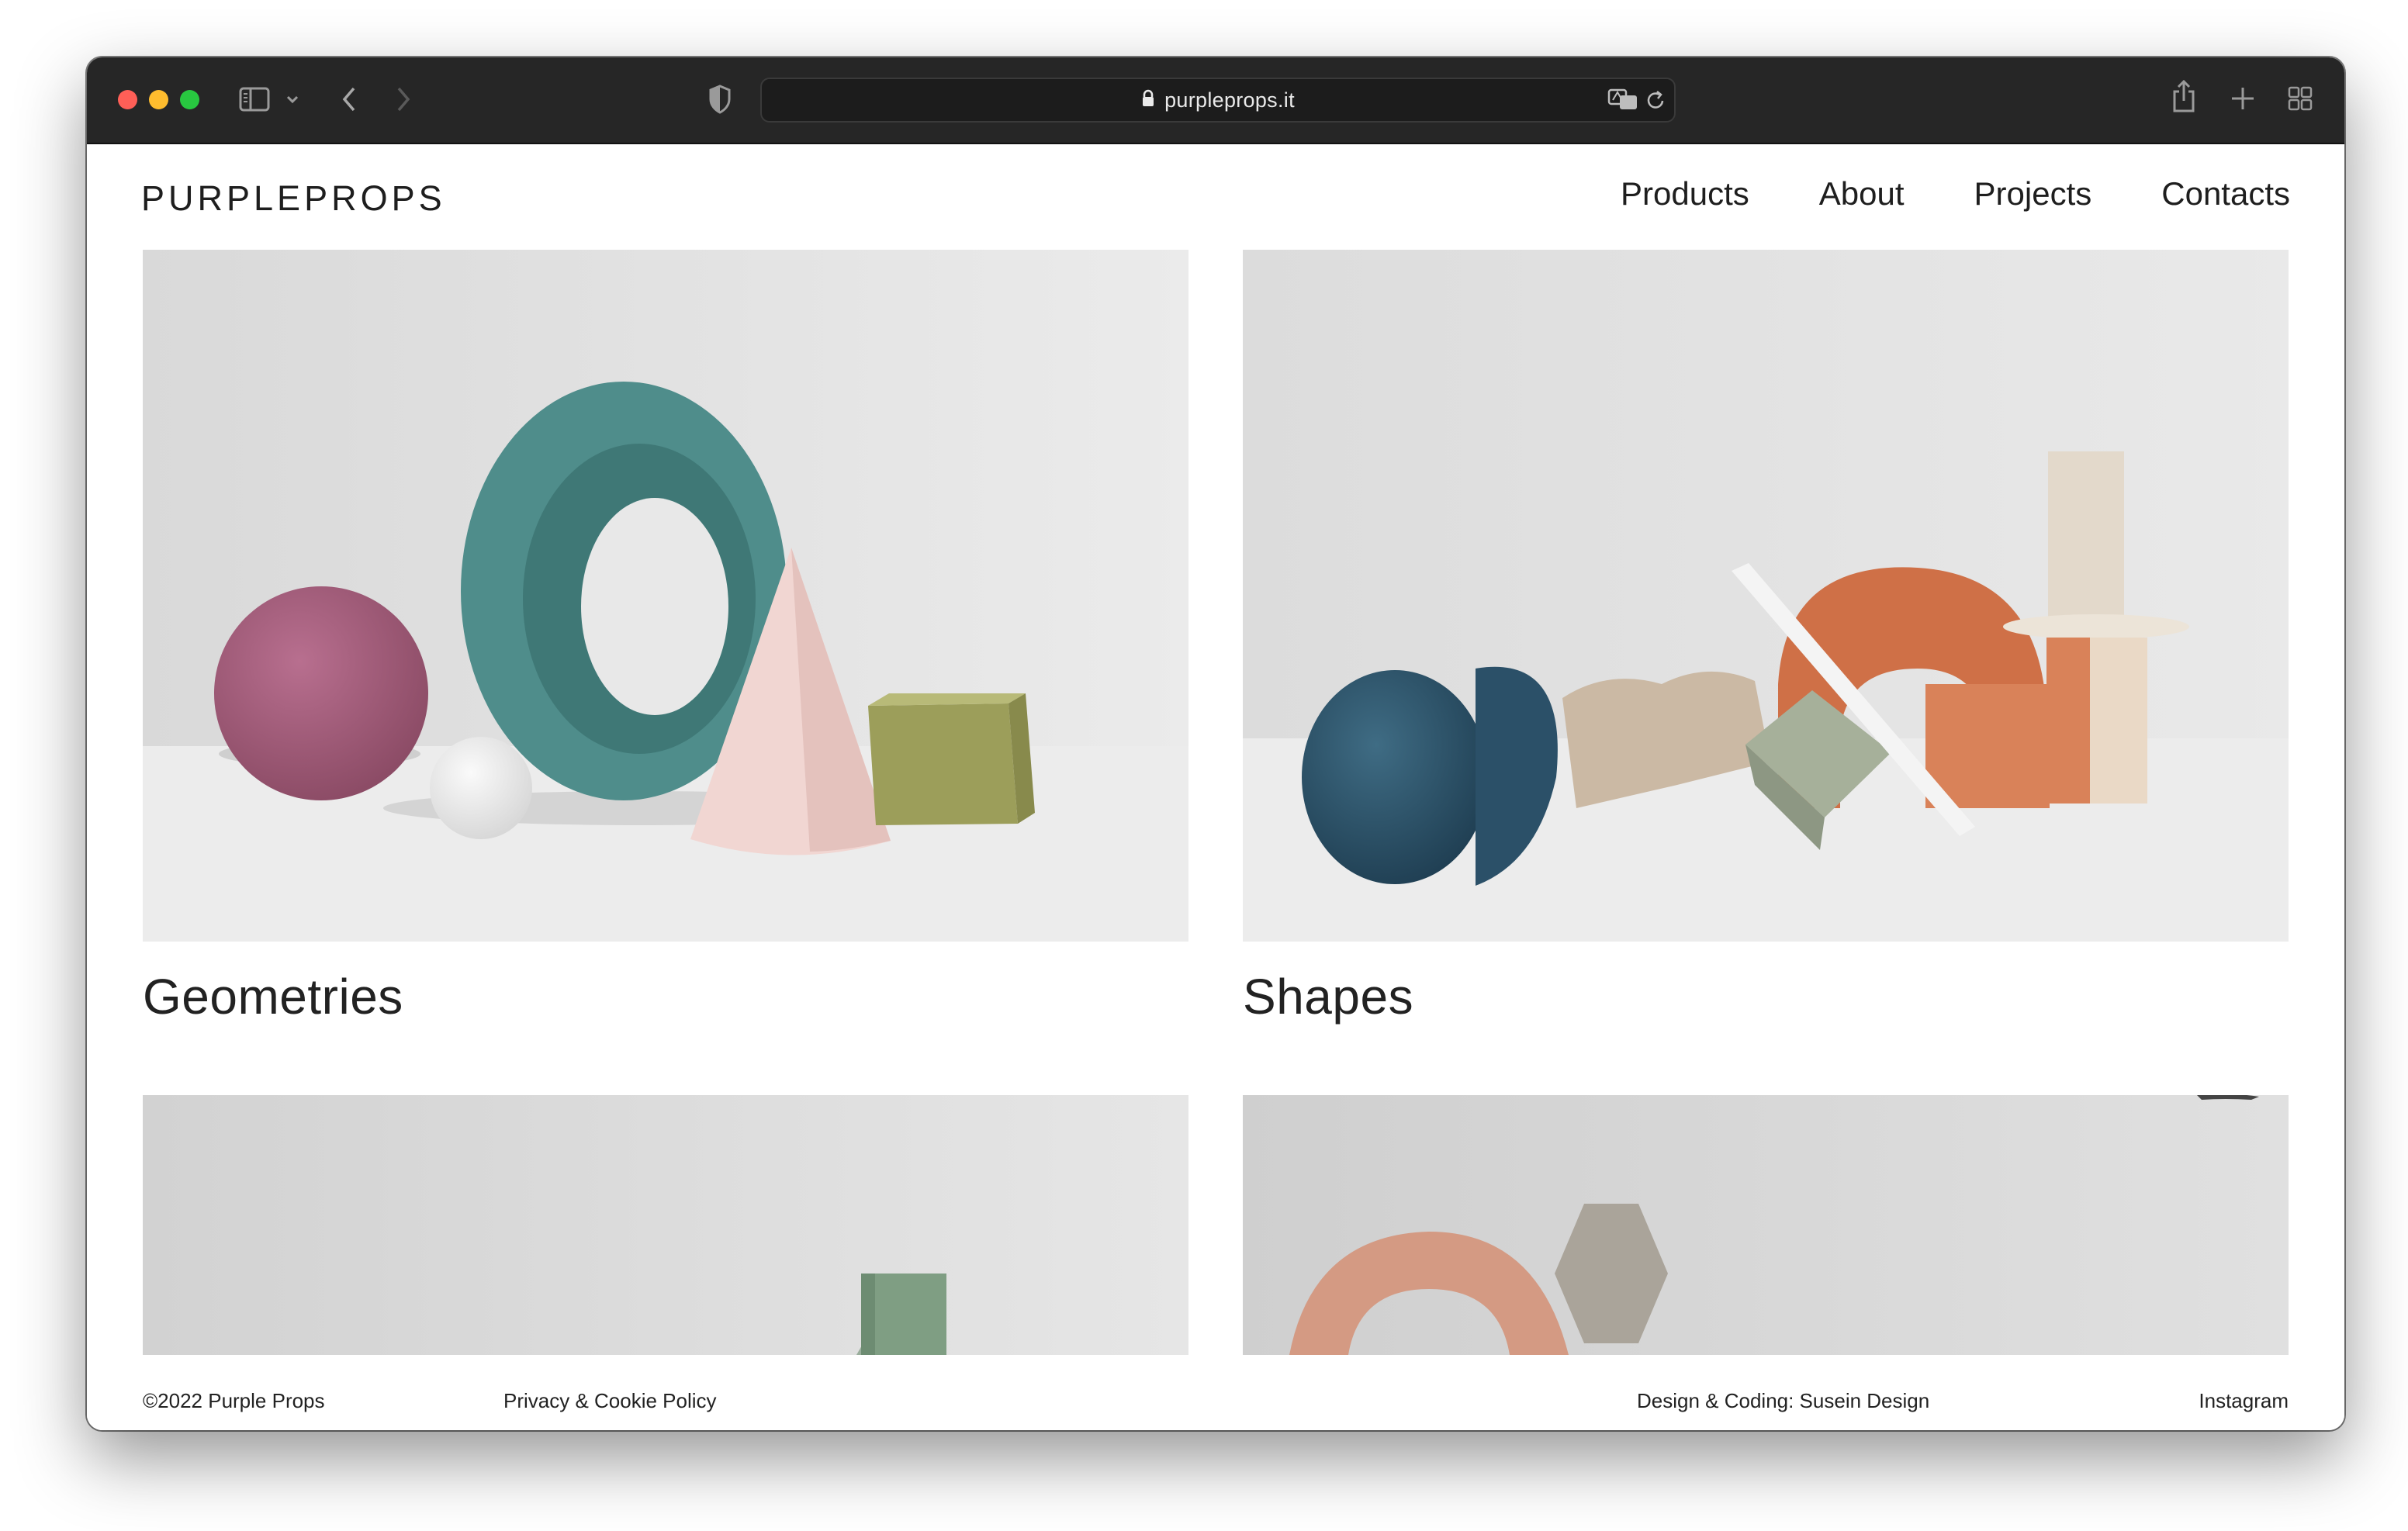 The image size is (2408, 1531). I want to click on nav-products: Products, so click(1685, 194).